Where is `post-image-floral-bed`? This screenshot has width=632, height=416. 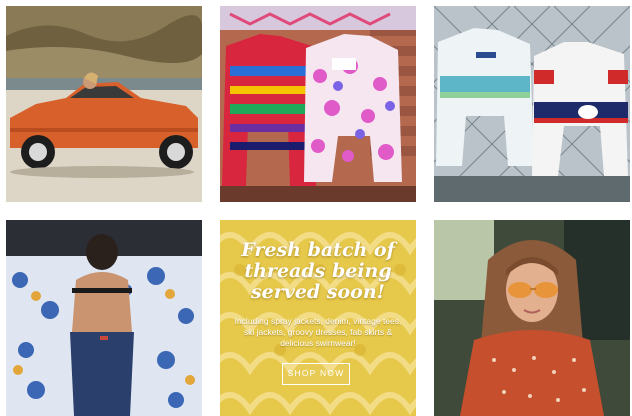 post-image-floral-bed is located at coordinates (104, 318).